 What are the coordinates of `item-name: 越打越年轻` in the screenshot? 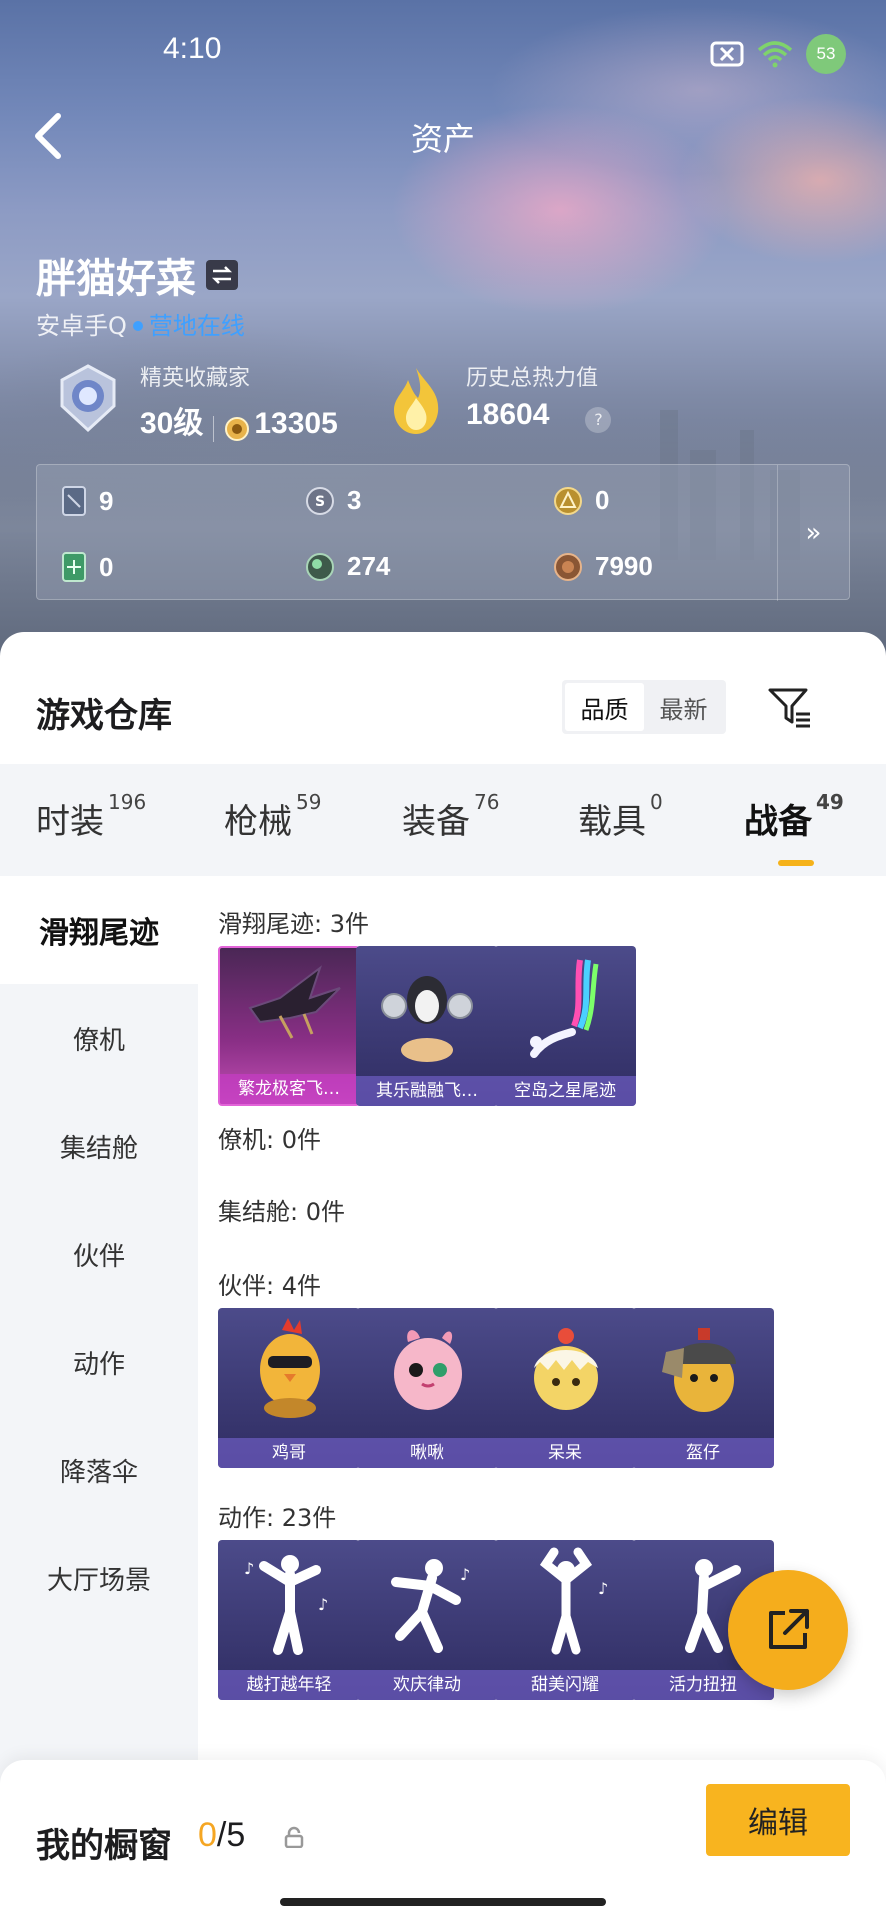 It's located at (289, 1685).